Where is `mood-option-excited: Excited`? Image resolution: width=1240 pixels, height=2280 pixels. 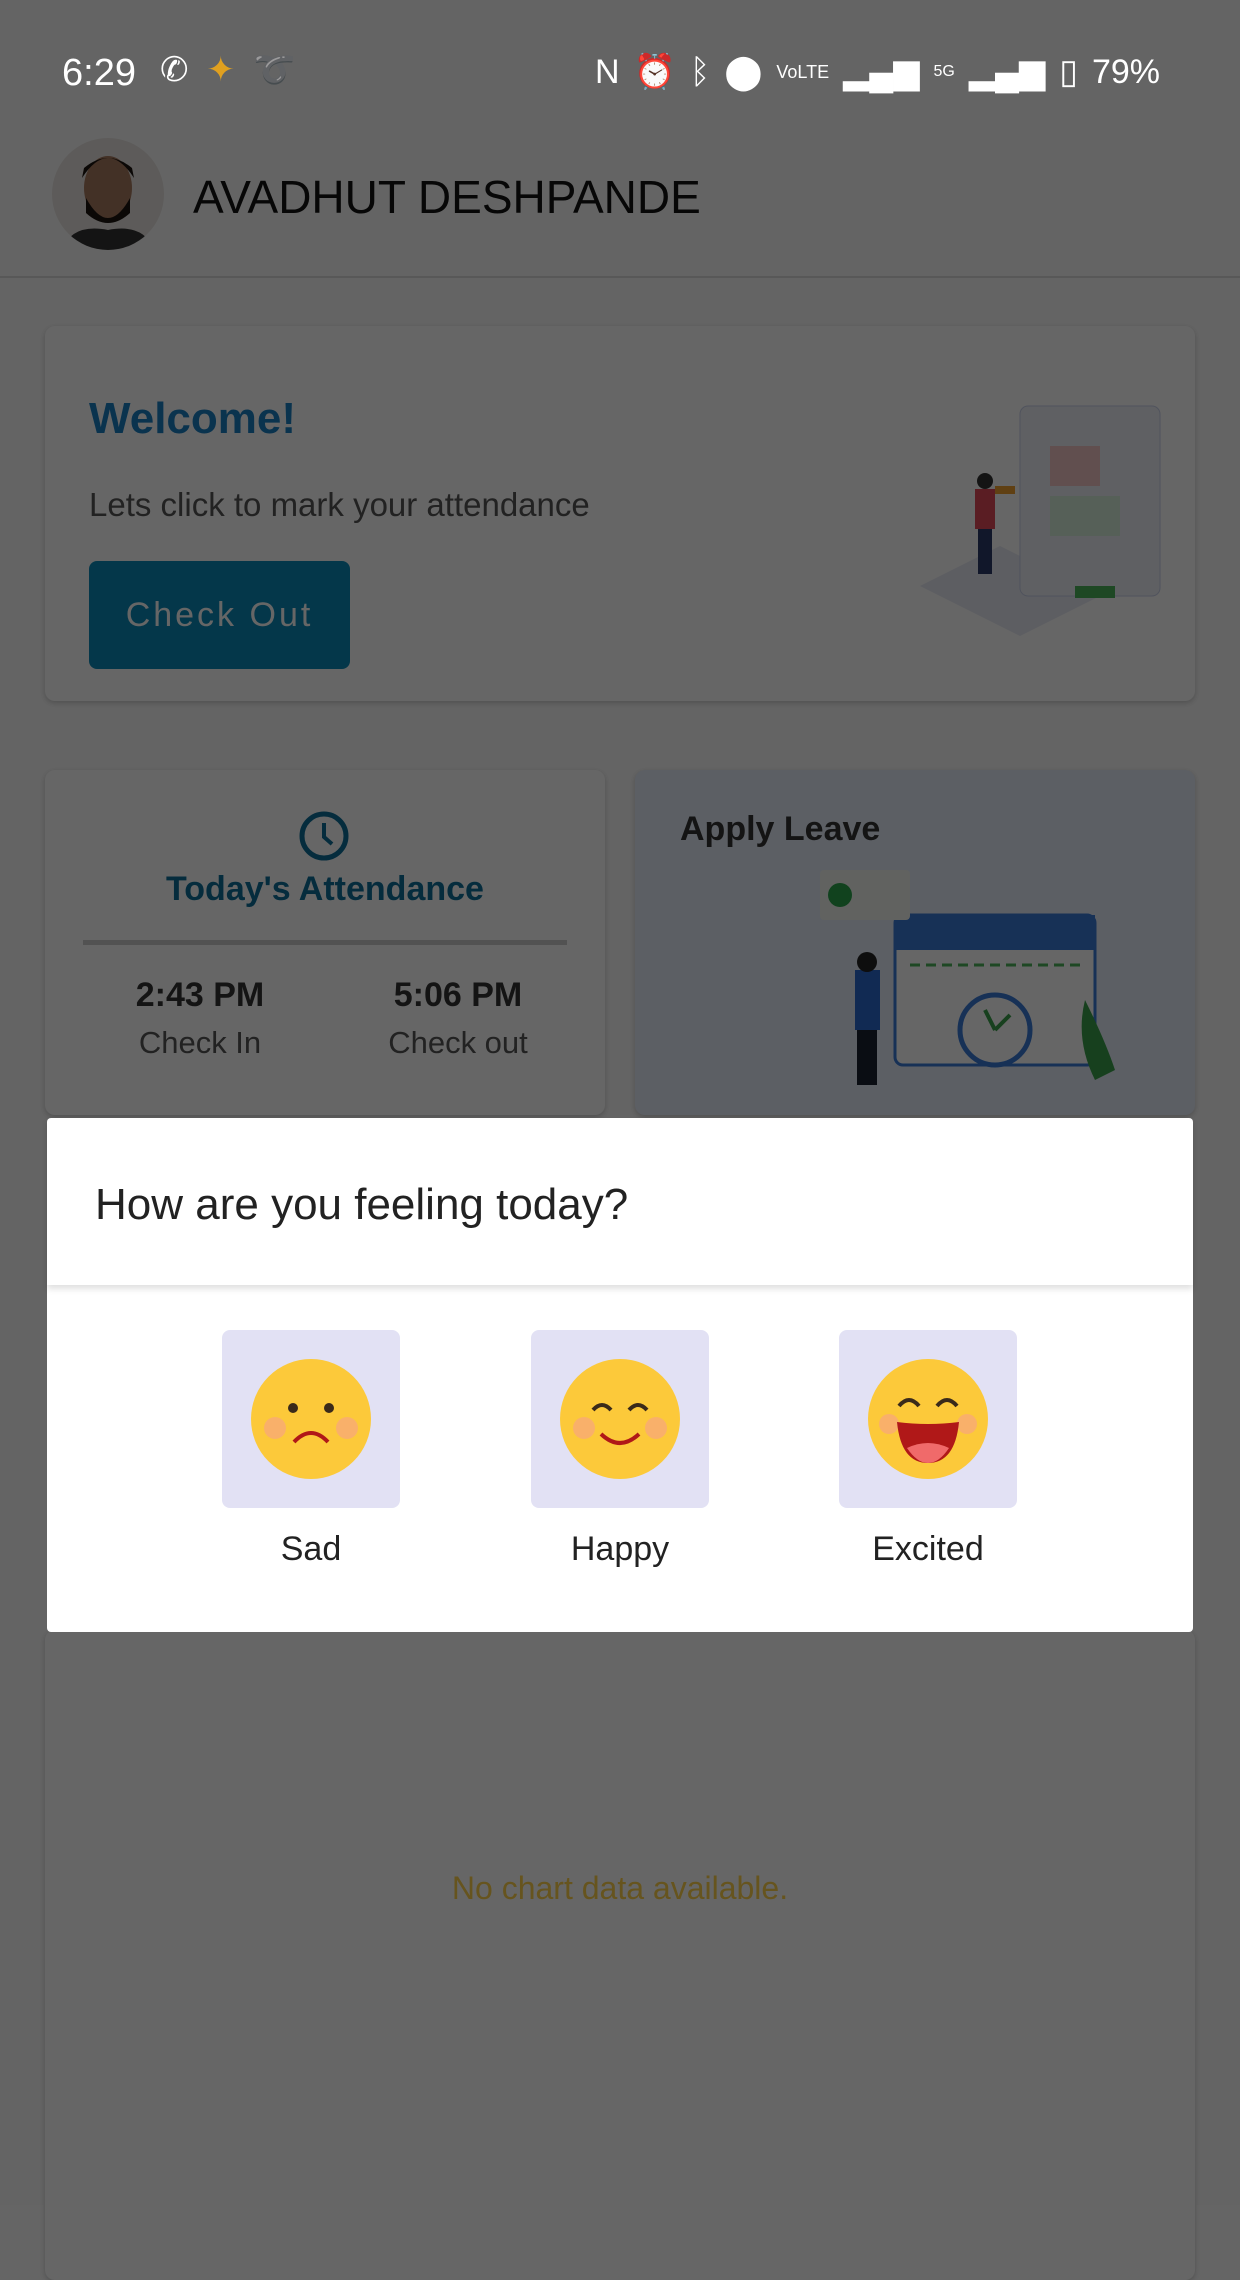
mood-option-excited: Excited is located at coordinates (928, 1449).